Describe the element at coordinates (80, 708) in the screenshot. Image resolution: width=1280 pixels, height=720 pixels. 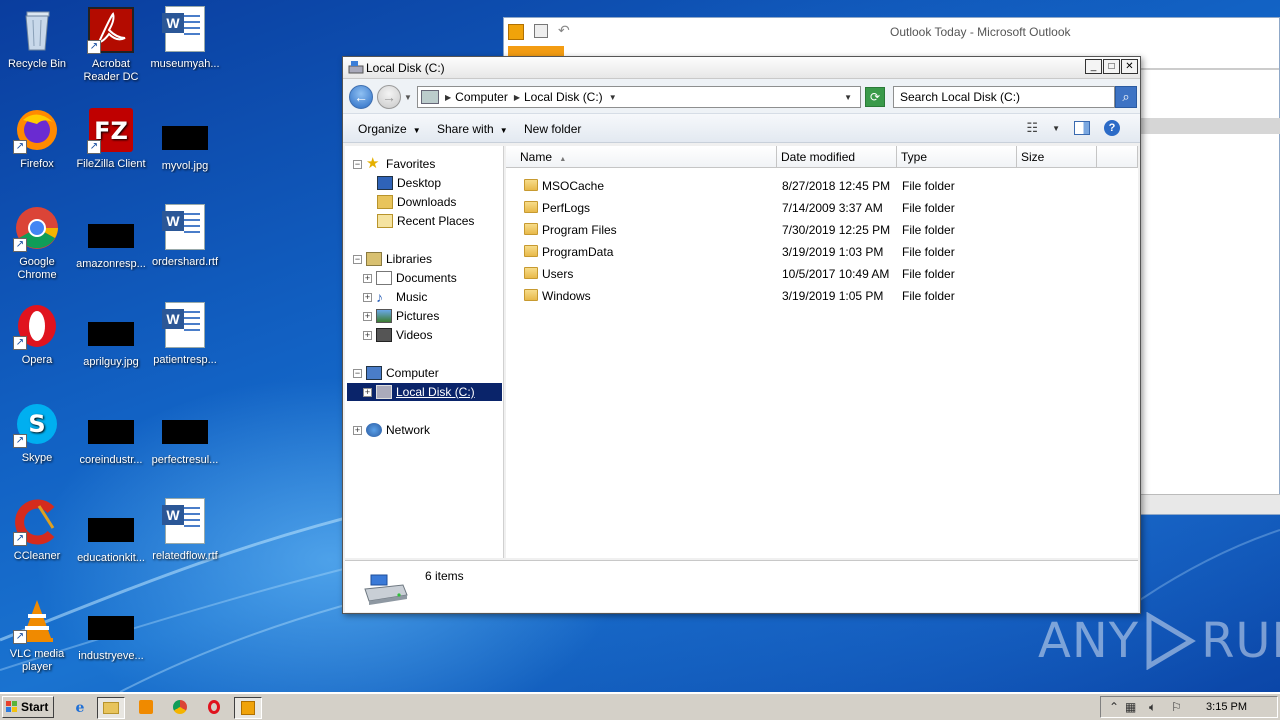
I see `ie-taskbar-icon: e` at that location.